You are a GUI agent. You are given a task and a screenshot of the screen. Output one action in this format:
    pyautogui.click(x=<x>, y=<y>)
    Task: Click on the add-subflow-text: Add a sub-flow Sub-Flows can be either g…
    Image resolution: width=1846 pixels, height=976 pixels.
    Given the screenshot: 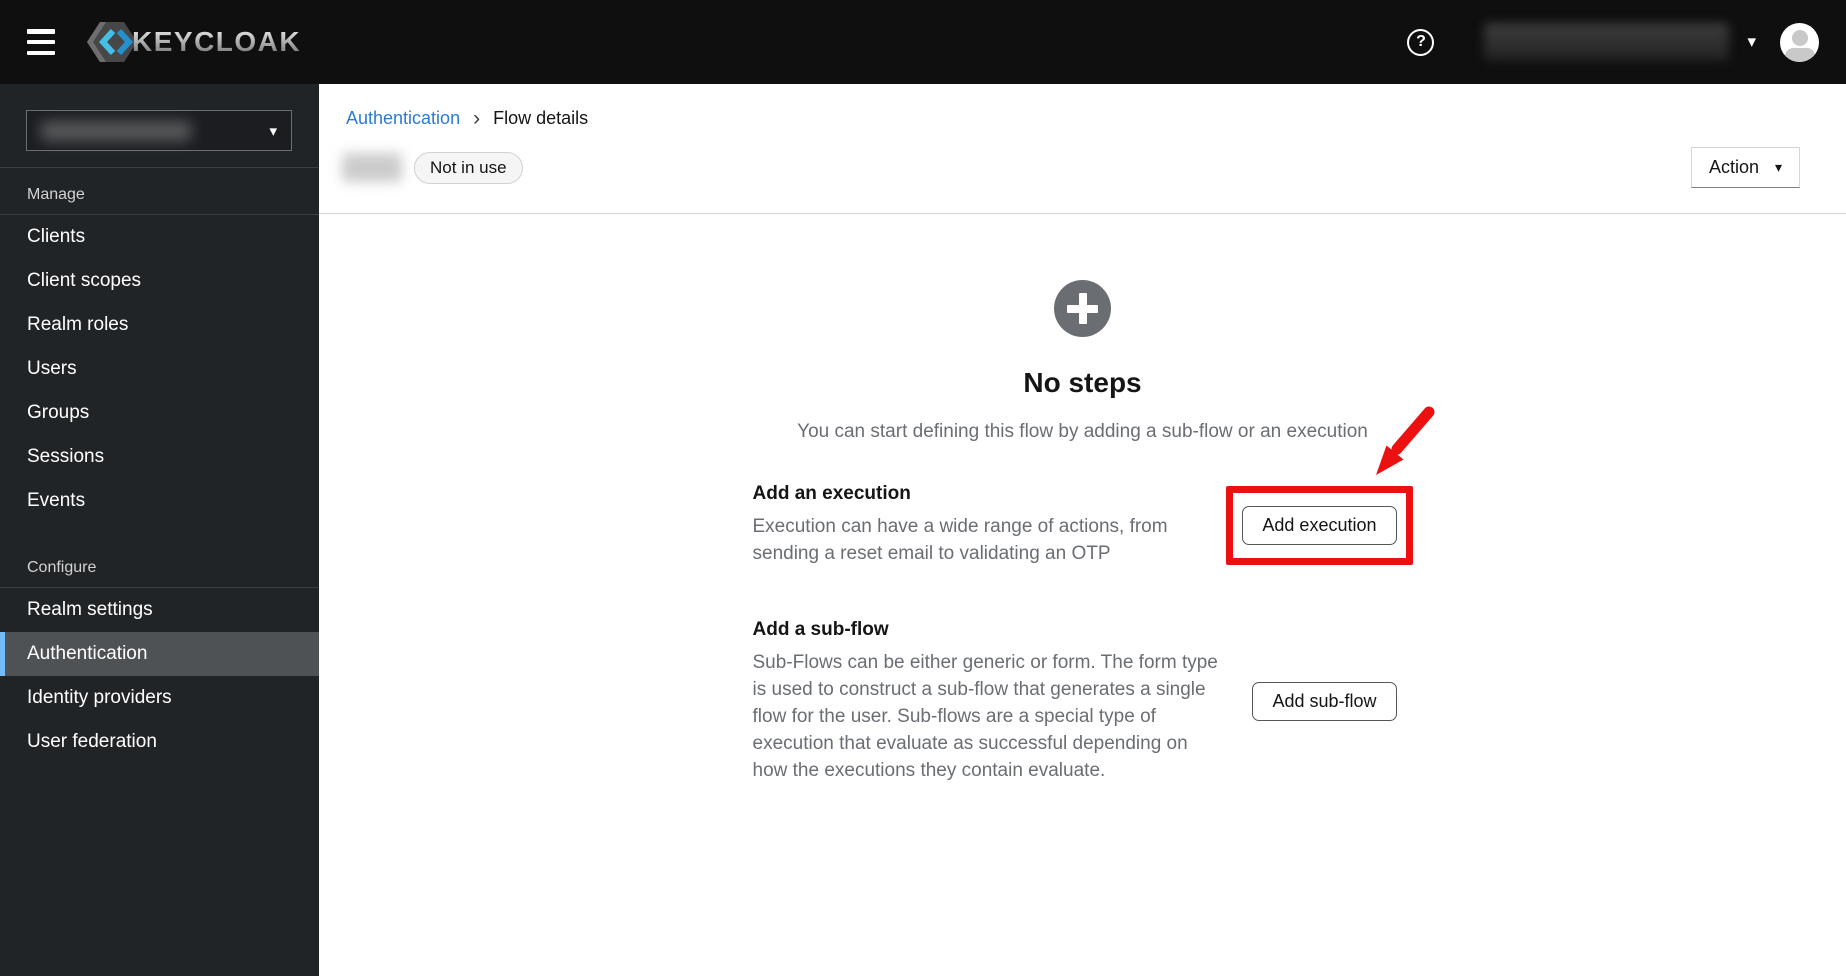 What is the action you would take?
    pyautogui.click(x=988, y=701)
    